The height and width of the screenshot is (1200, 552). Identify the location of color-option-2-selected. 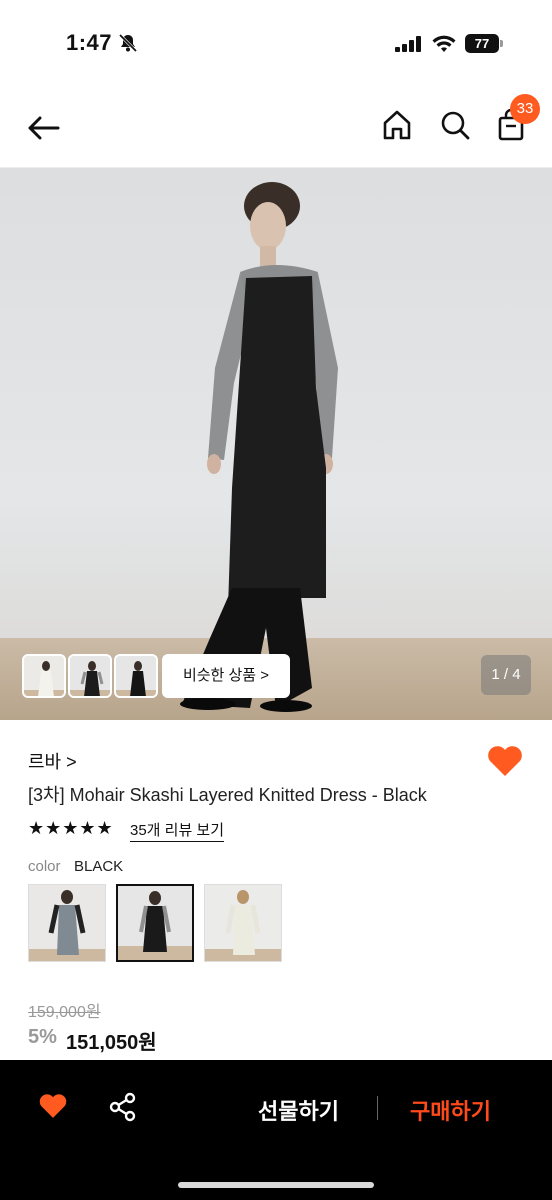
(155, 923).